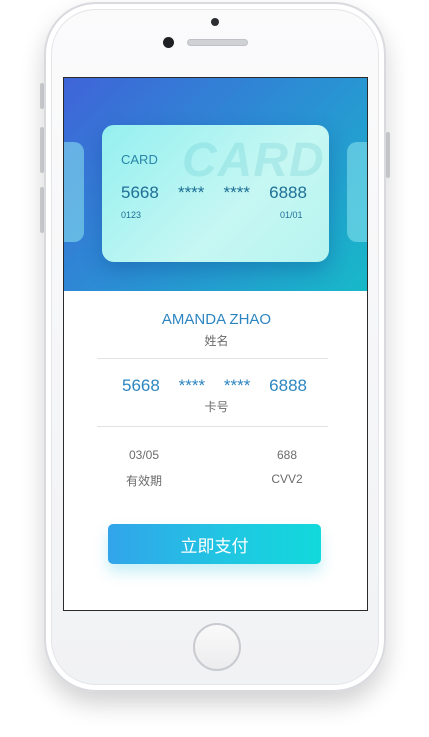  Describe the element at coordinates (143, 481) in the screenshot. I see `expiry-label: 有效期` at that location.